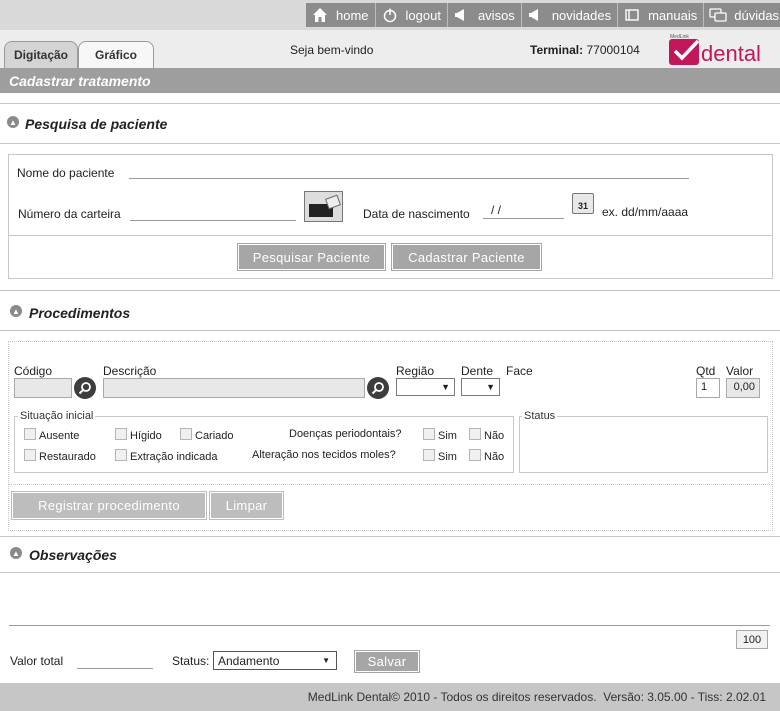 The height and width of the screenshot is (711, 780). Describe the element at coordinates (706, 371) in the screenshot. I see `qty-label: Qtd` at that location.